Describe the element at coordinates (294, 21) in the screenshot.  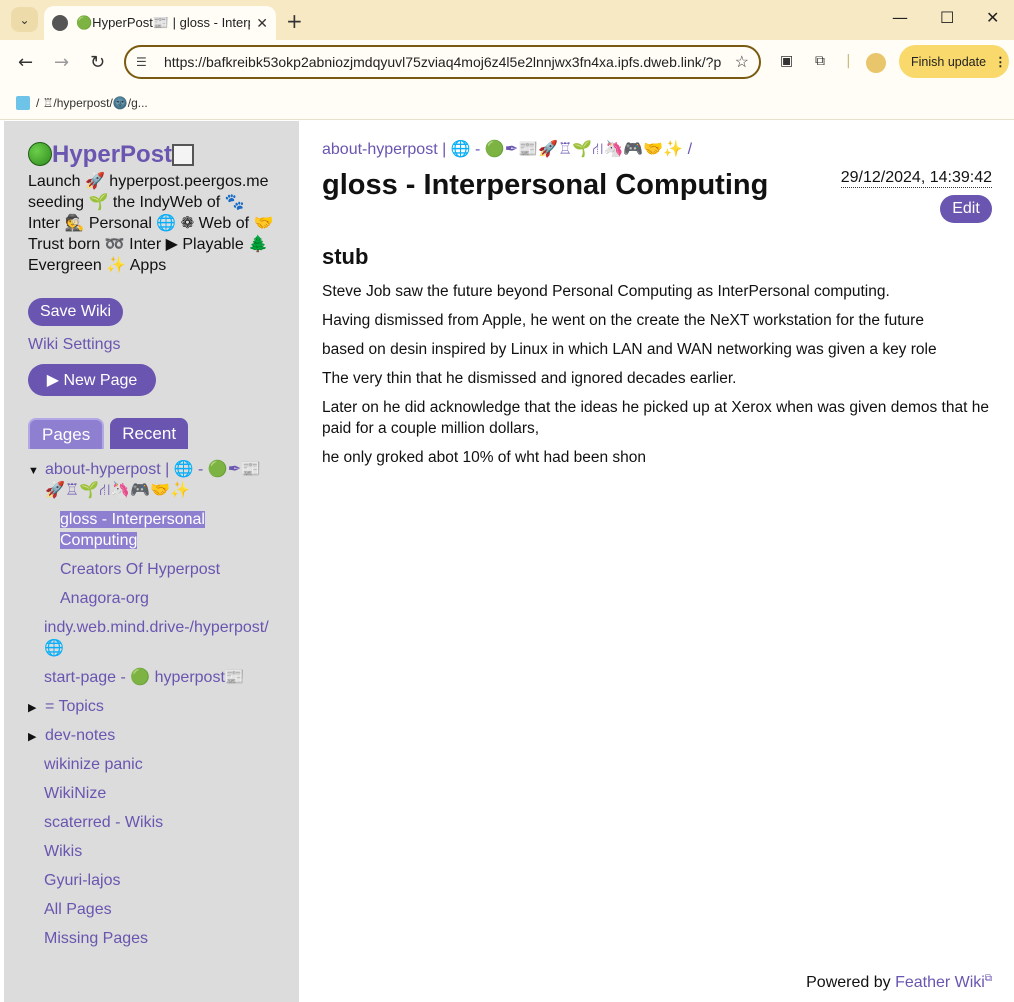
I see `new-tab-button: +` at that location.